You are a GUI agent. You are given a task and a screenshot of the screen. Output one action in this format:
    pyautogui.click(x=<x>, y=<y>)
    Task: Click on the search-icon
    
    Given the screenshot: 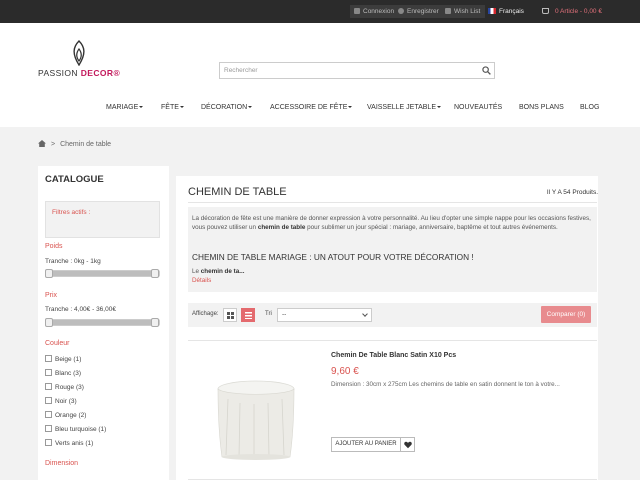 What is the action you would take?
    pyautogui.click(x=486, y=70)
    